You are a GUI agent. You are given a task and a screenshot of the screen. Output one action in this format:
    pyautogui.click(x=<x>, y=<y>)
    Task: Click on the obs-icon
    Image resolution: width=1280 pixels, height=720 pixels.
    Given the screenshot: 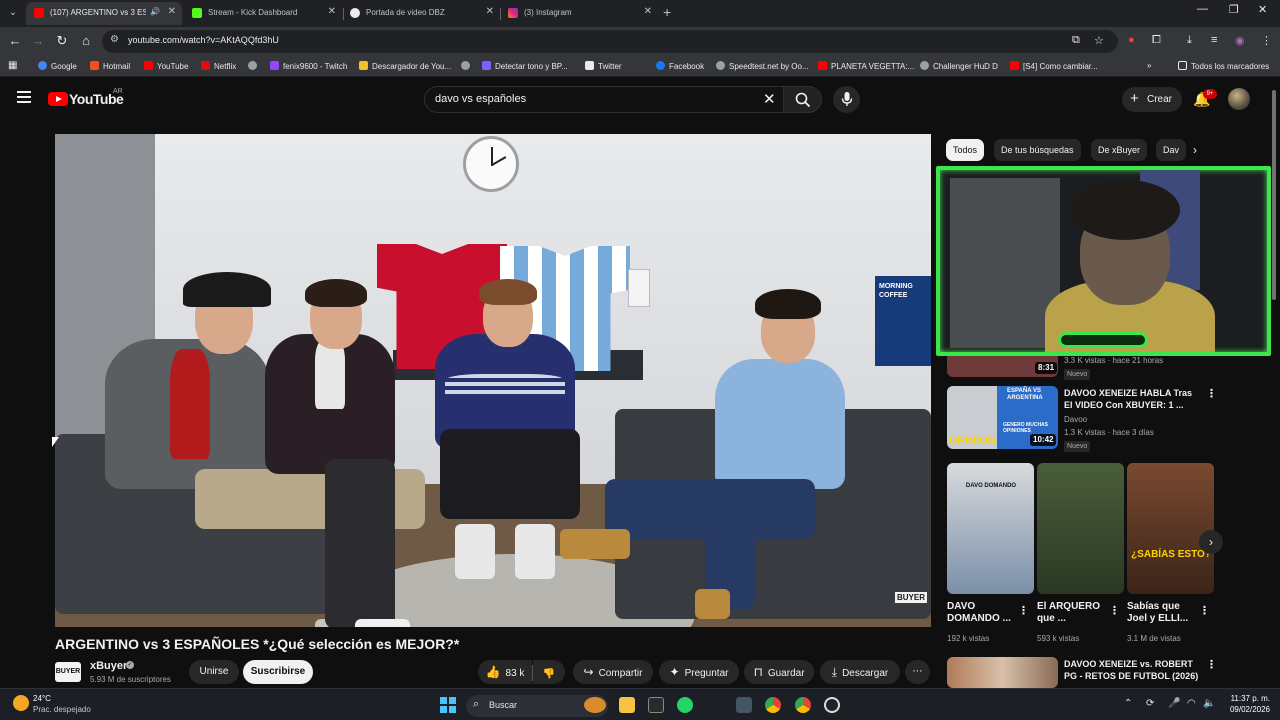 What is the action you would take?
    pyautogui.click(x=832, y=705)
    